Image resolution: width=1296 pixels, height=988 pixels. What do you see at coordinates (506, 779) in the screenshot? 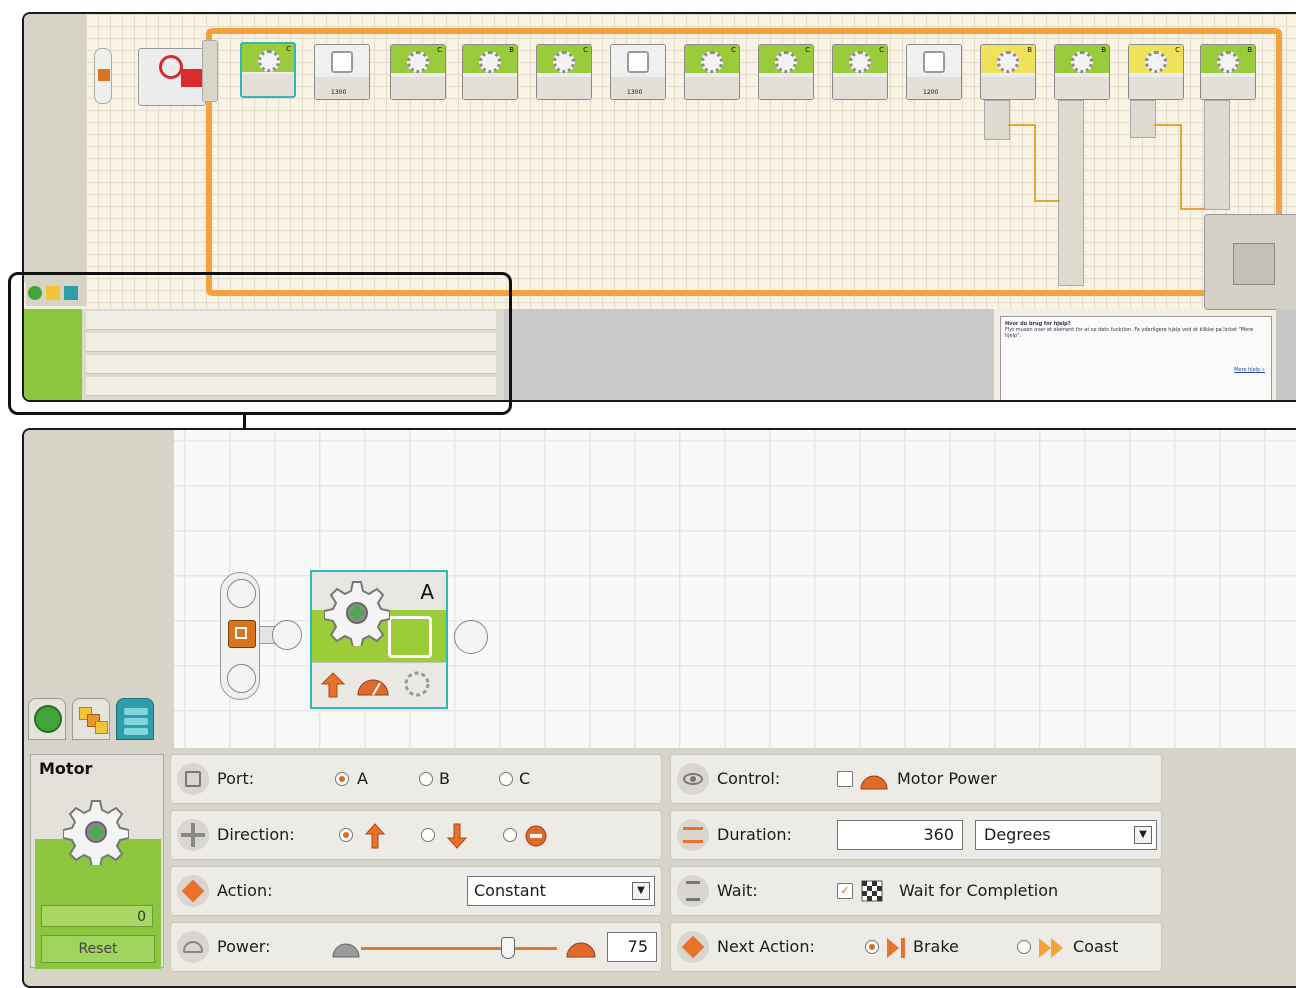
I see `port-c-radio` at bounding box center [506, 779].